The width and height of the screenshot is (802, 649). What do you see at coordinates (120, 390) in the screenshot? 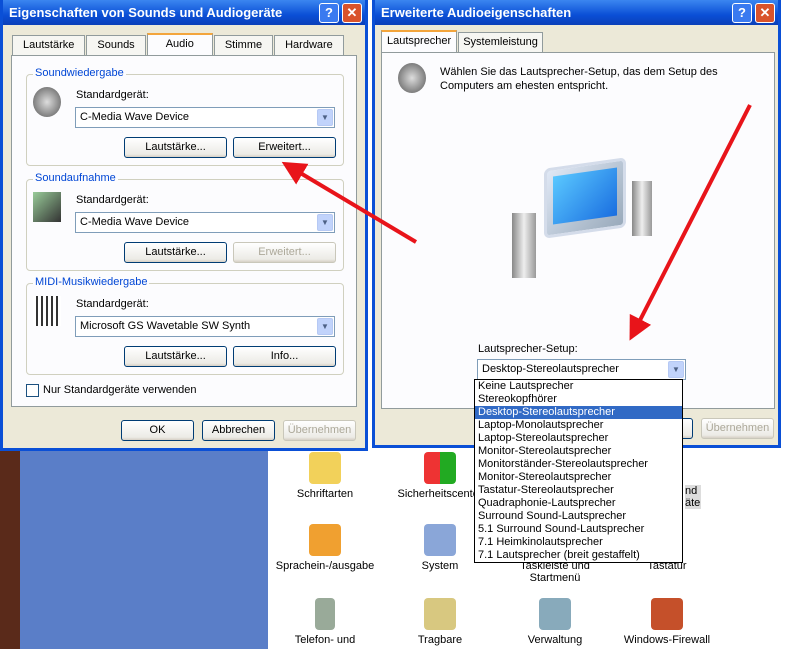
I see `checkbox-label: Nur Standardgeräte verwenden` at bounding box center [120, 390].